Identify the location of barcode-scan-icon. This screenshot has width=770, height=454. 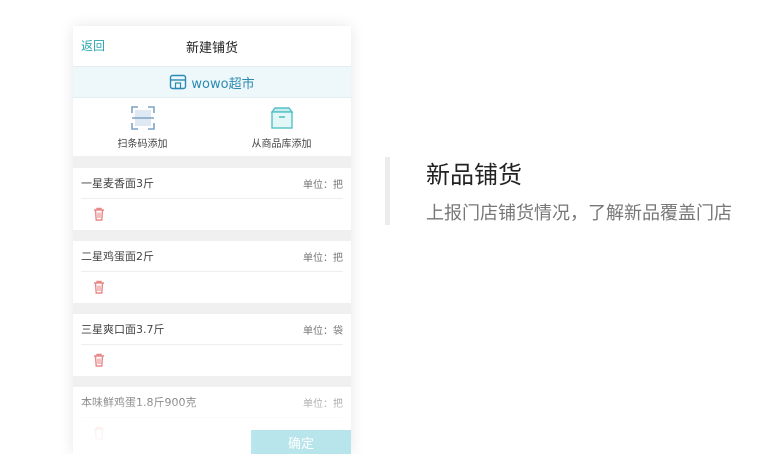
(142, 118).